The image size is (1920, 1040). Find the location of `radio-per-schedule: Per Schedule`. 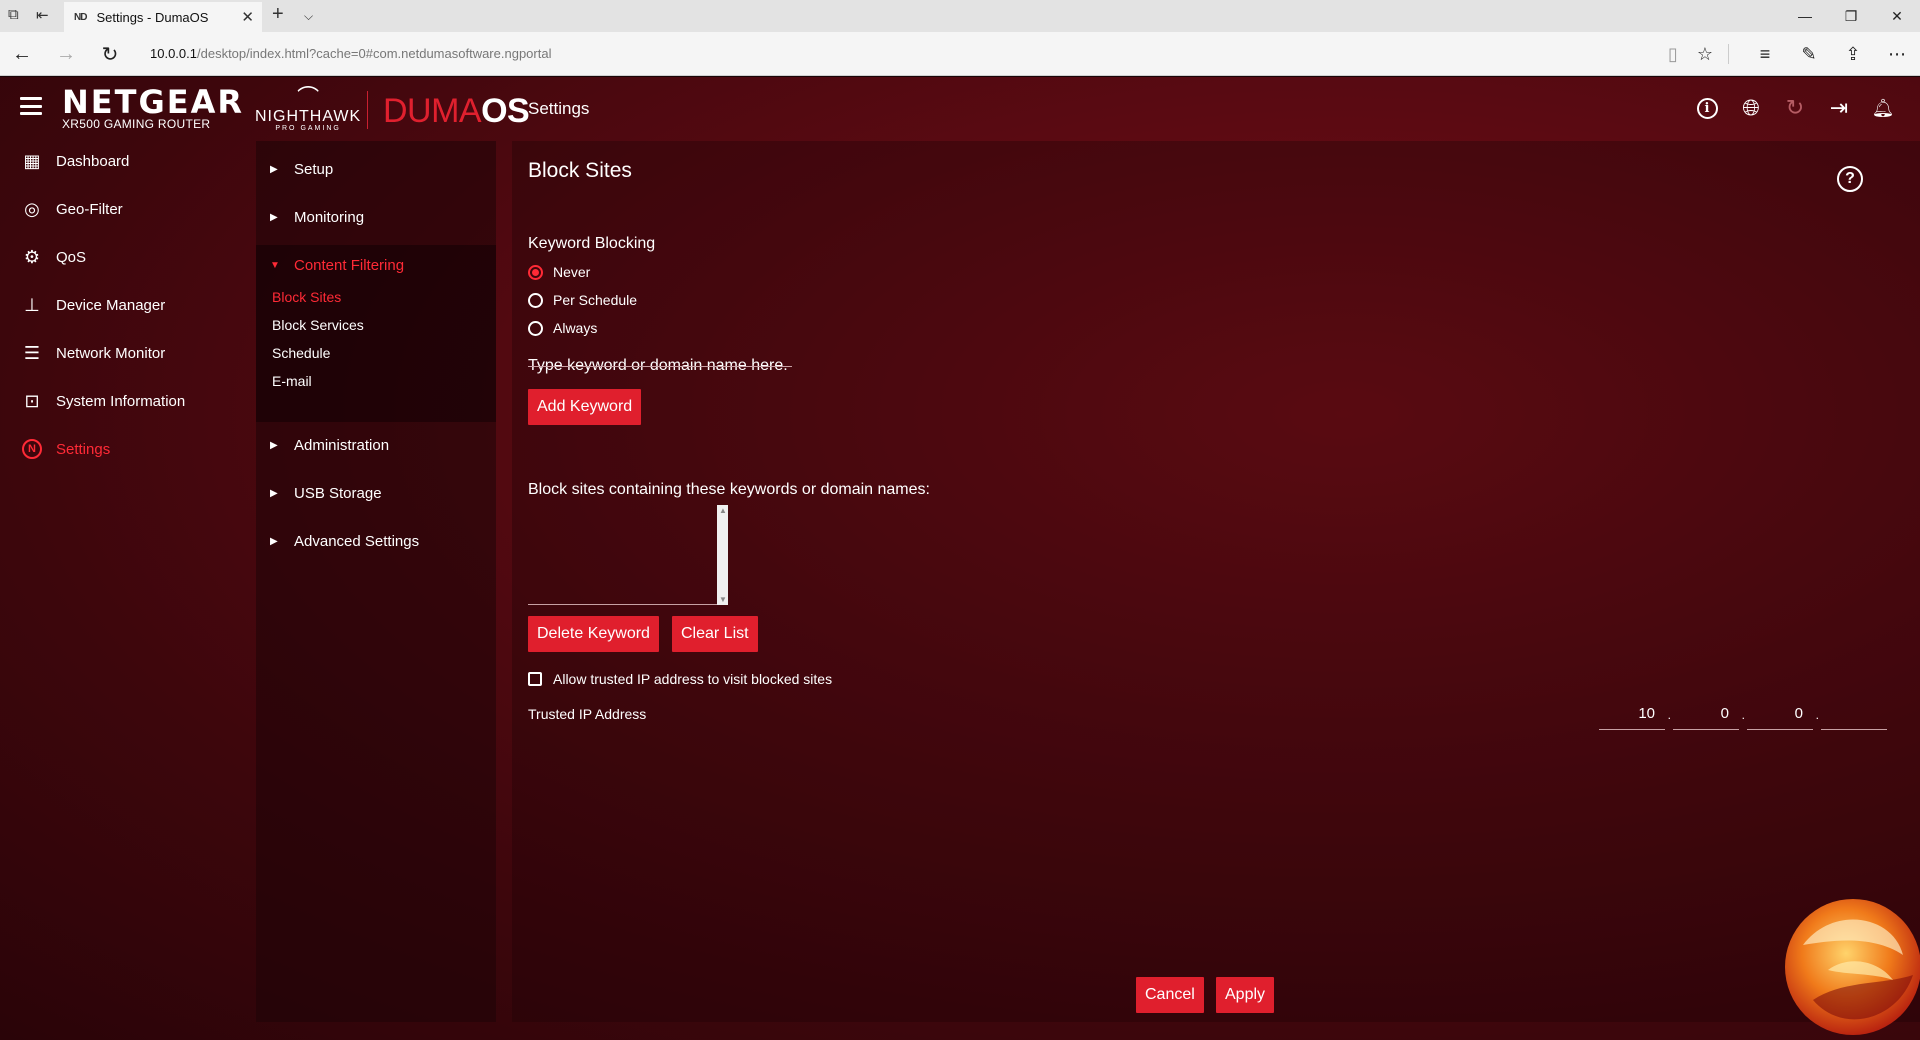

radio-per-schedule: Per Schedule is located at coordinates (582, 300).